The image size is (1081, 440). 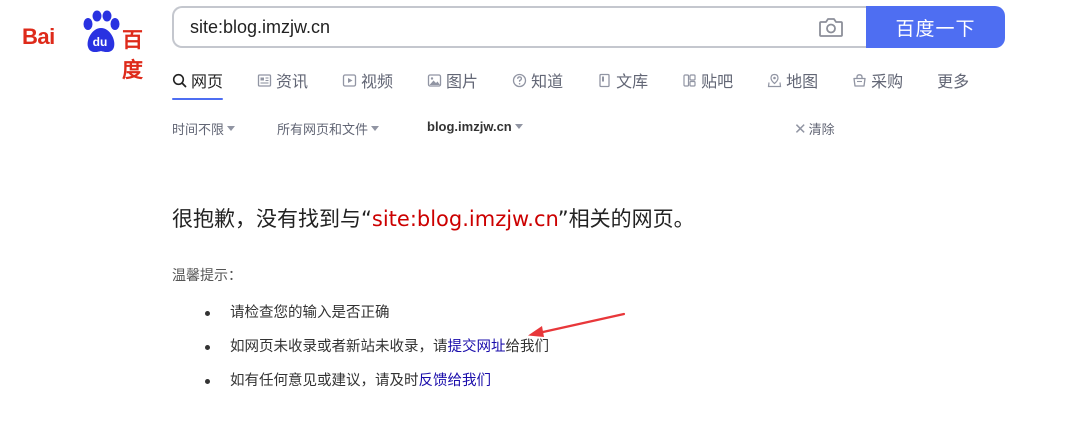 I want to click on tip-text: 如网页未收录或者新站未收录，请, so click(x=339, y=347).